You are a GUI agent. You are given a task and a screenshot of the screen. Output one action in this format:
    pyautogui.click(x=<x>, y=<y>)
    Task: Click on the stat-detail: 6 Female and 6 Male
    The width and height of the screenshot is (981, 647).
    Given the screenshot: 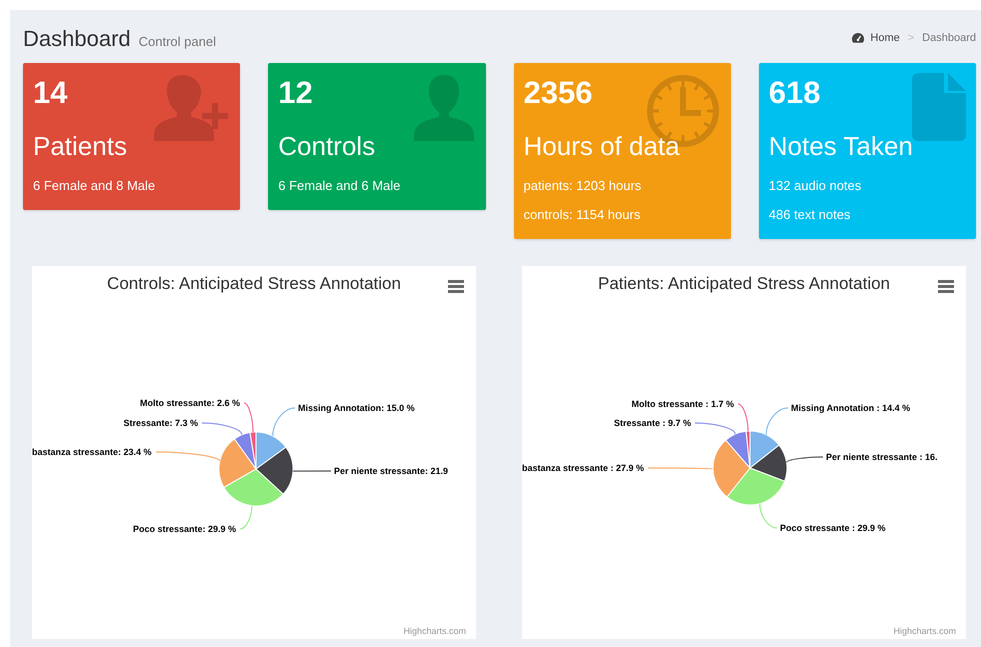 What is the action you would take?
    pyautogui.click(x=340, y=186)
    